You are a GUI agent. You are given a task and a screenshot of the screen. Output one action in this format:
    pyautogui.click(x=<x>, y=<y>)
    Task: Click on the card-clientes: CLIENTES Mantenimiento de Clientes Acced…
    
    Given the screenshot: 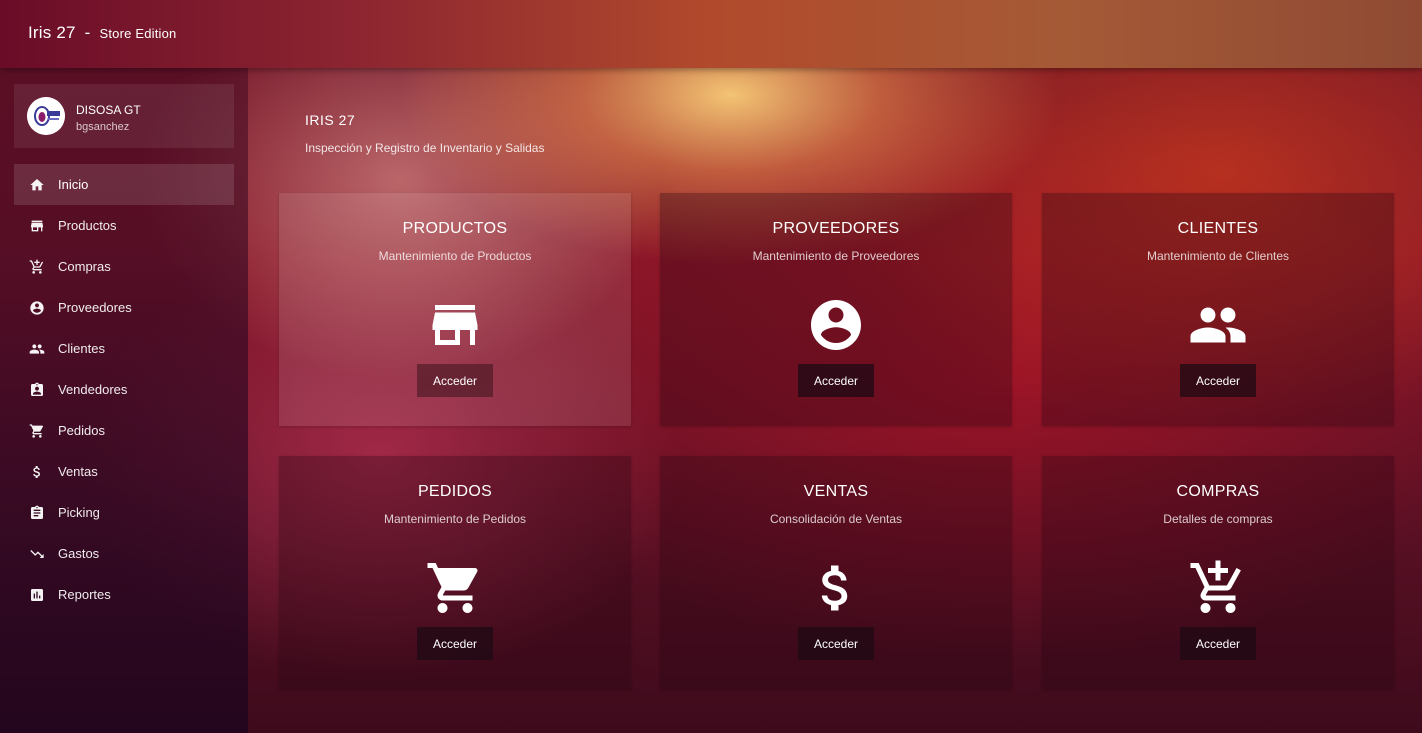 What is the action you would take?
    pyautogui.click(x=1218, y=309)
    